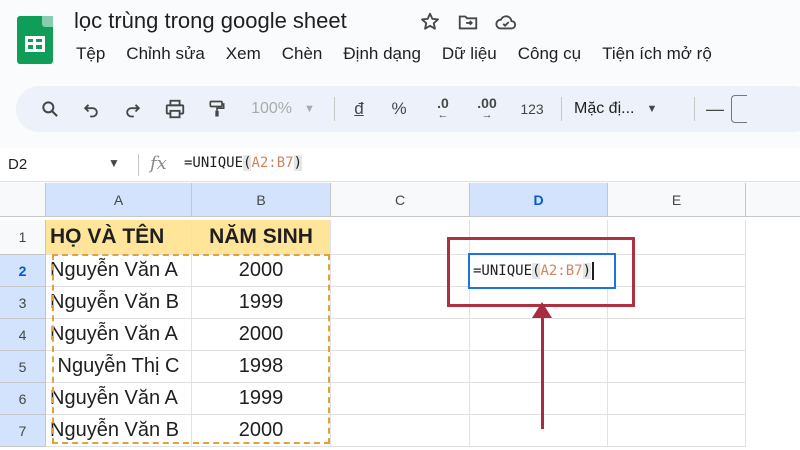  I want to click on column-header-a: A, so click(119, 200).